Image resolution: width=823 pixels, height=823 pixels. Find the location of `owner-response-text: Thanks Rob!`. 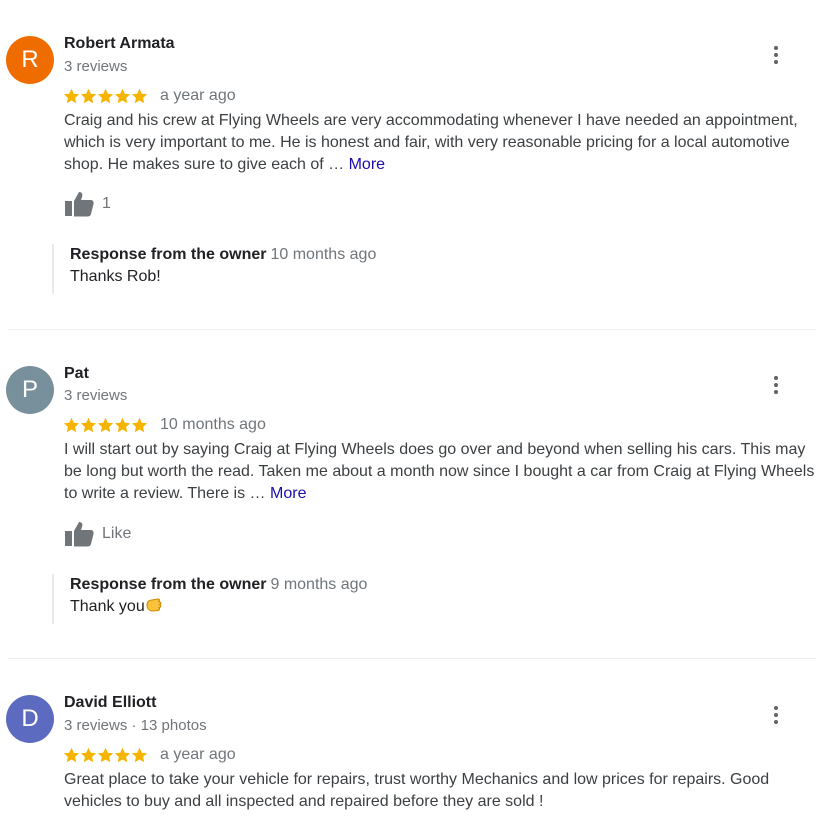

owner-response-text: Thanks Rob! is located at coordinates (115, 276).